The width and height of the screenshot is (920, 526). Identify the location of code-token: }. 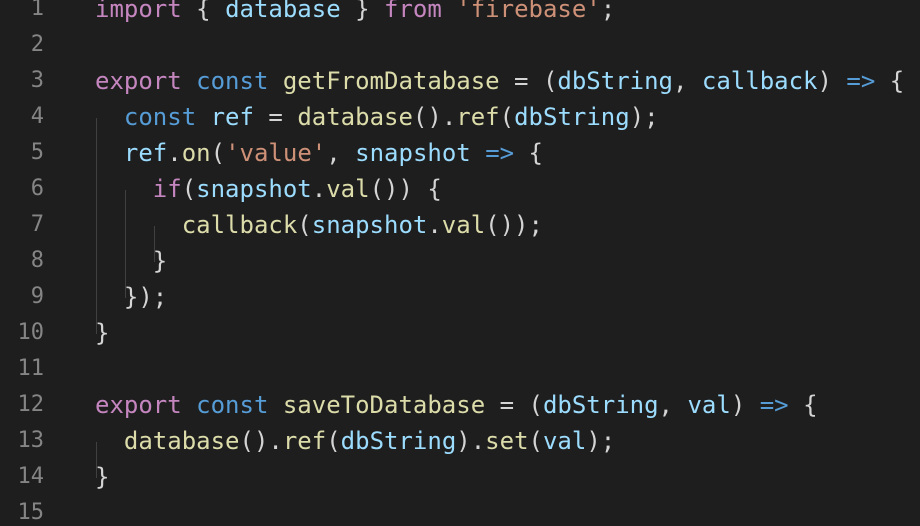
(131, 261).